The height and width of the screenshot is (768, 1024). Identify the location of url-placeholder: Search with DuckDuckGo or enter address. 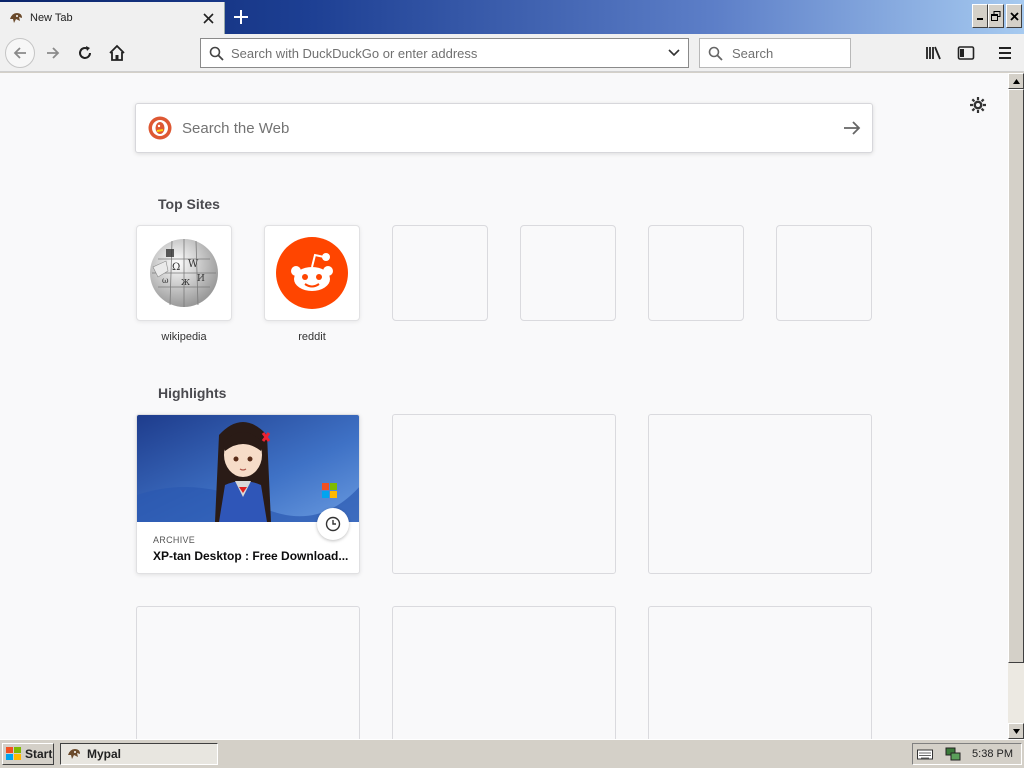
(354, 53).